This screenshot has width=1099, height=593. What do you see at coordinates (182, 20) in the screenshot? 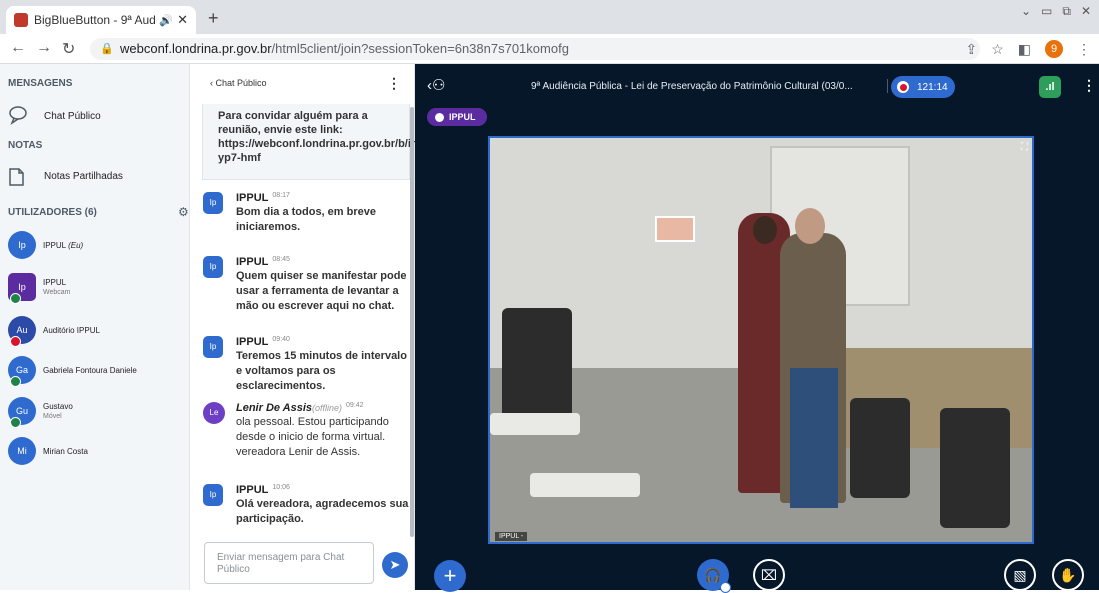
I see `tab-close-icon: ✕` at bounding box center [182, 20].